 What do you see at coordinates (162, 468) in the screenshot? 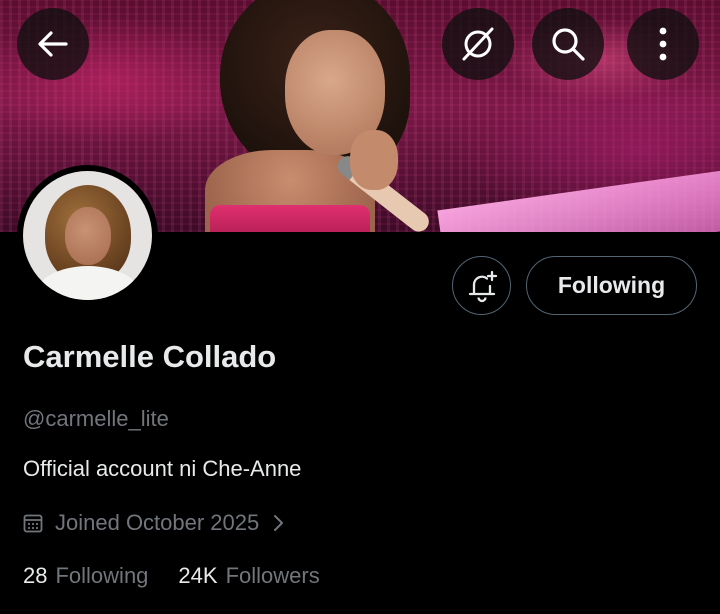
I see `bio: Official account ni Che-Anne` at bounding box center [162, 468].